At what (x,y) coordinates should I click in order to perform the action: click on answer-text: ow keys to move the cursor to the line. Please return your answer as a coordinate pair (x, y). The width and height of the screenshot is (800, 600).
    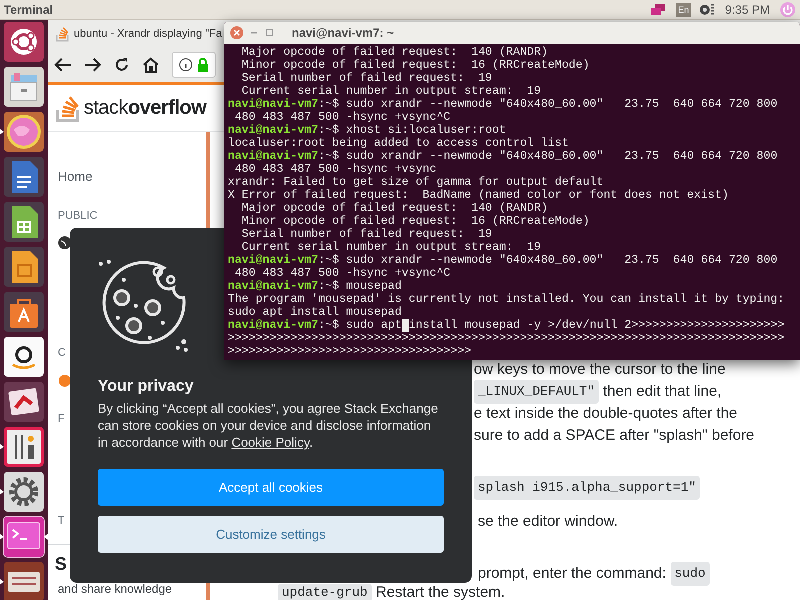
    Looking at the image, I should click on (600, 370).